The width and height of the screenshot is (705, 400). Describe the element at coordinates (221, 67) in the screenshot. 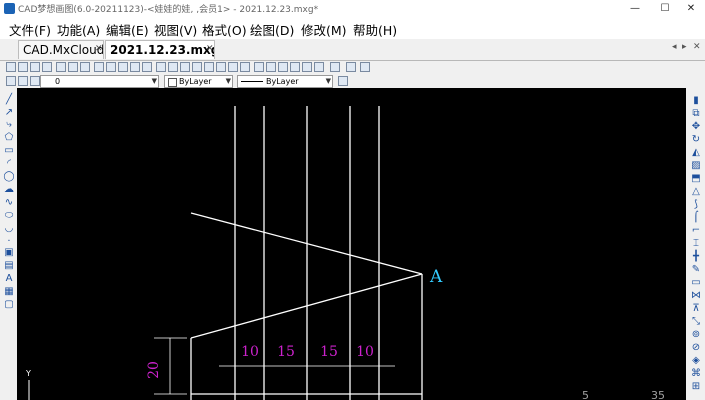

I see `match-properties-icon` at that location.